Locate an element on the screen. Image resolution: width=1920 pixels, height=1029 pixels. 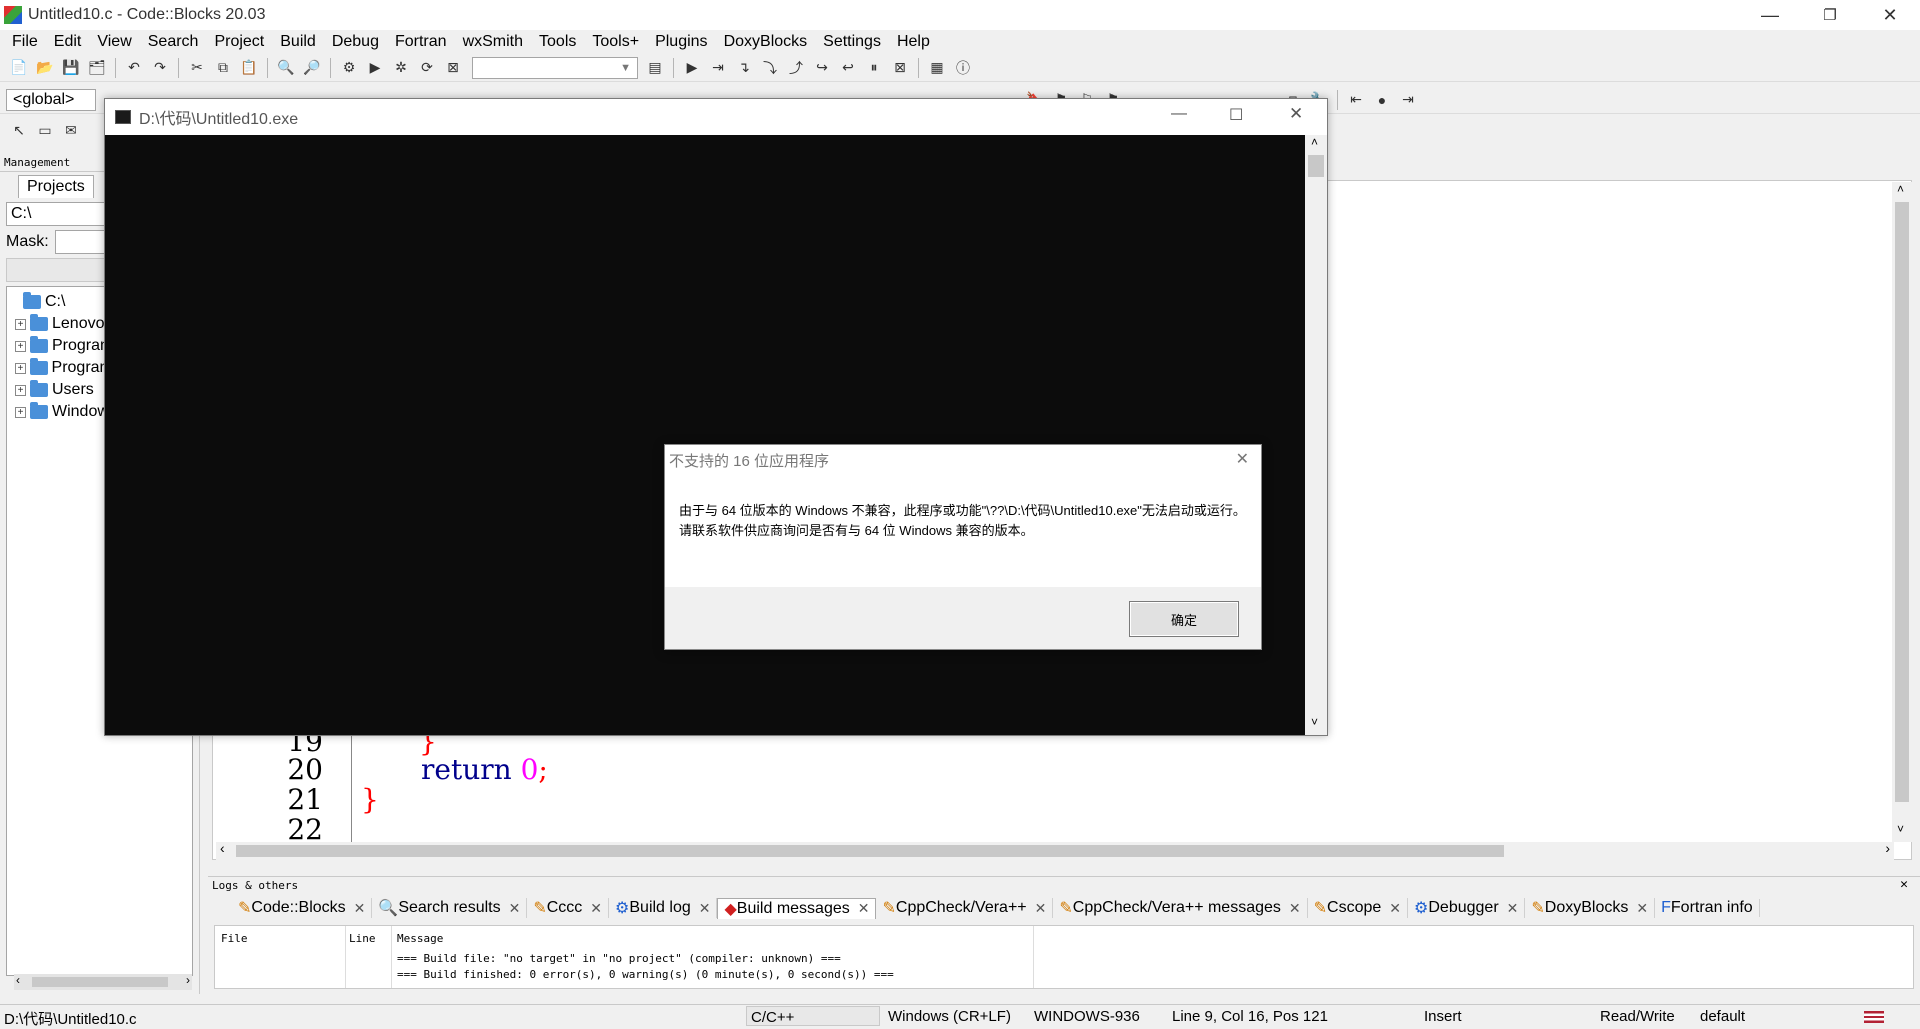
menu-debug: Debug is located at coordinates (355, 42).